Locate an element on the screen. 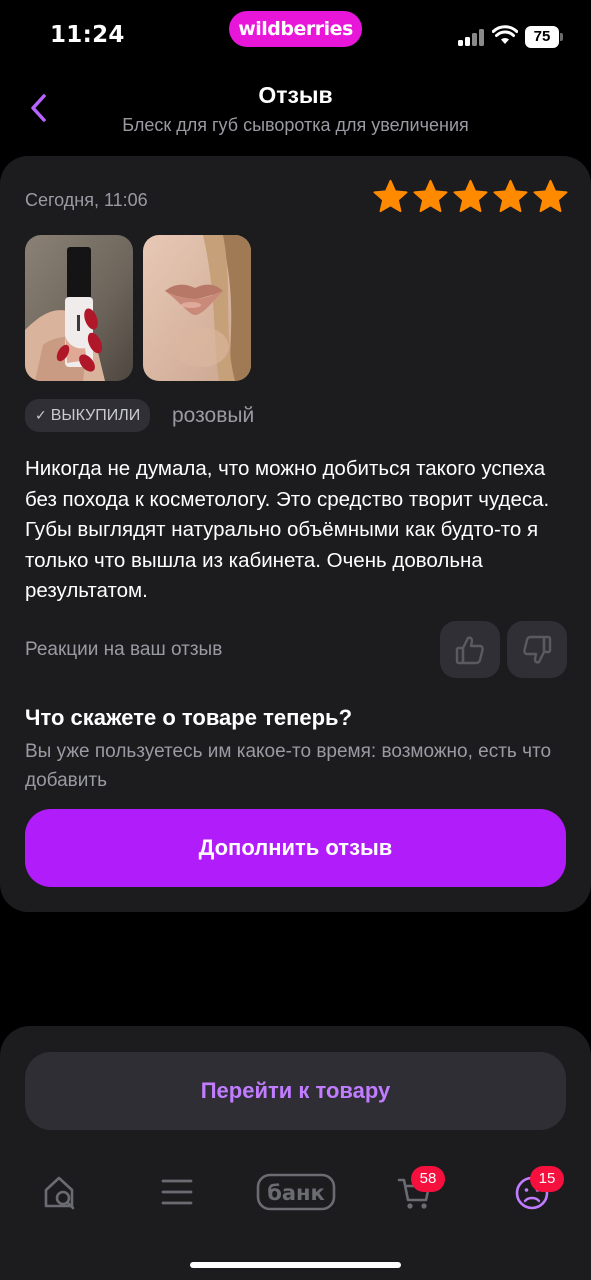 This screenshot has height=1280, width=591. product-name: Блеск для губ сыворотка для увеличения is located at coordinates (295, 125).